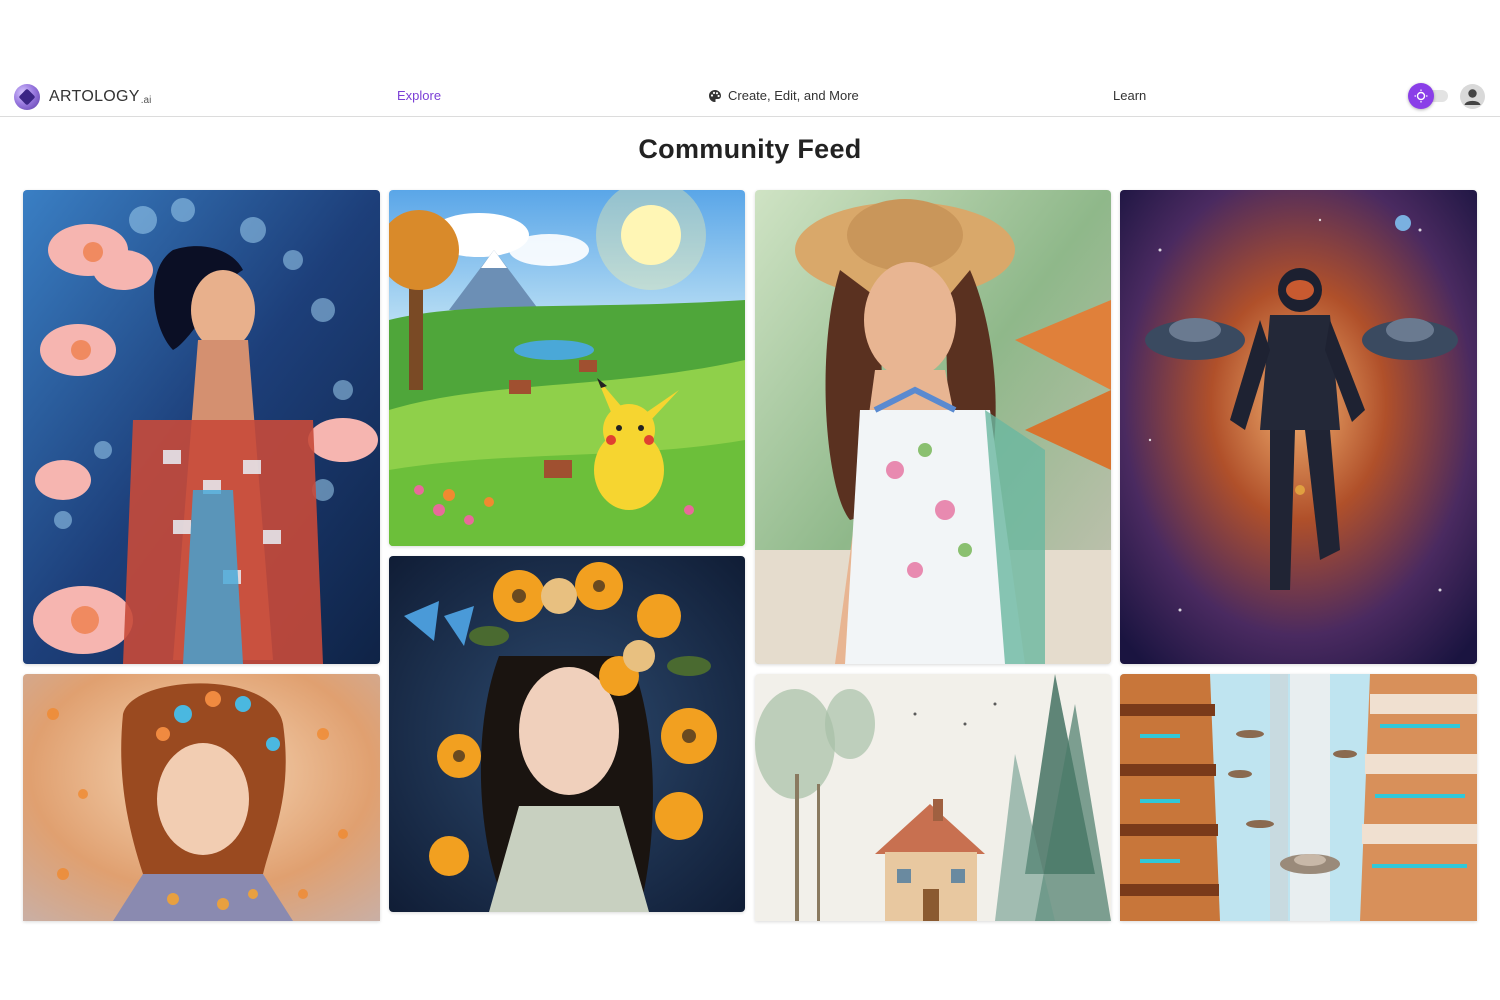 The width and height of the screenshot is (1500, 1000). I want to click on page-title: Community Feed, so click(750, 149).